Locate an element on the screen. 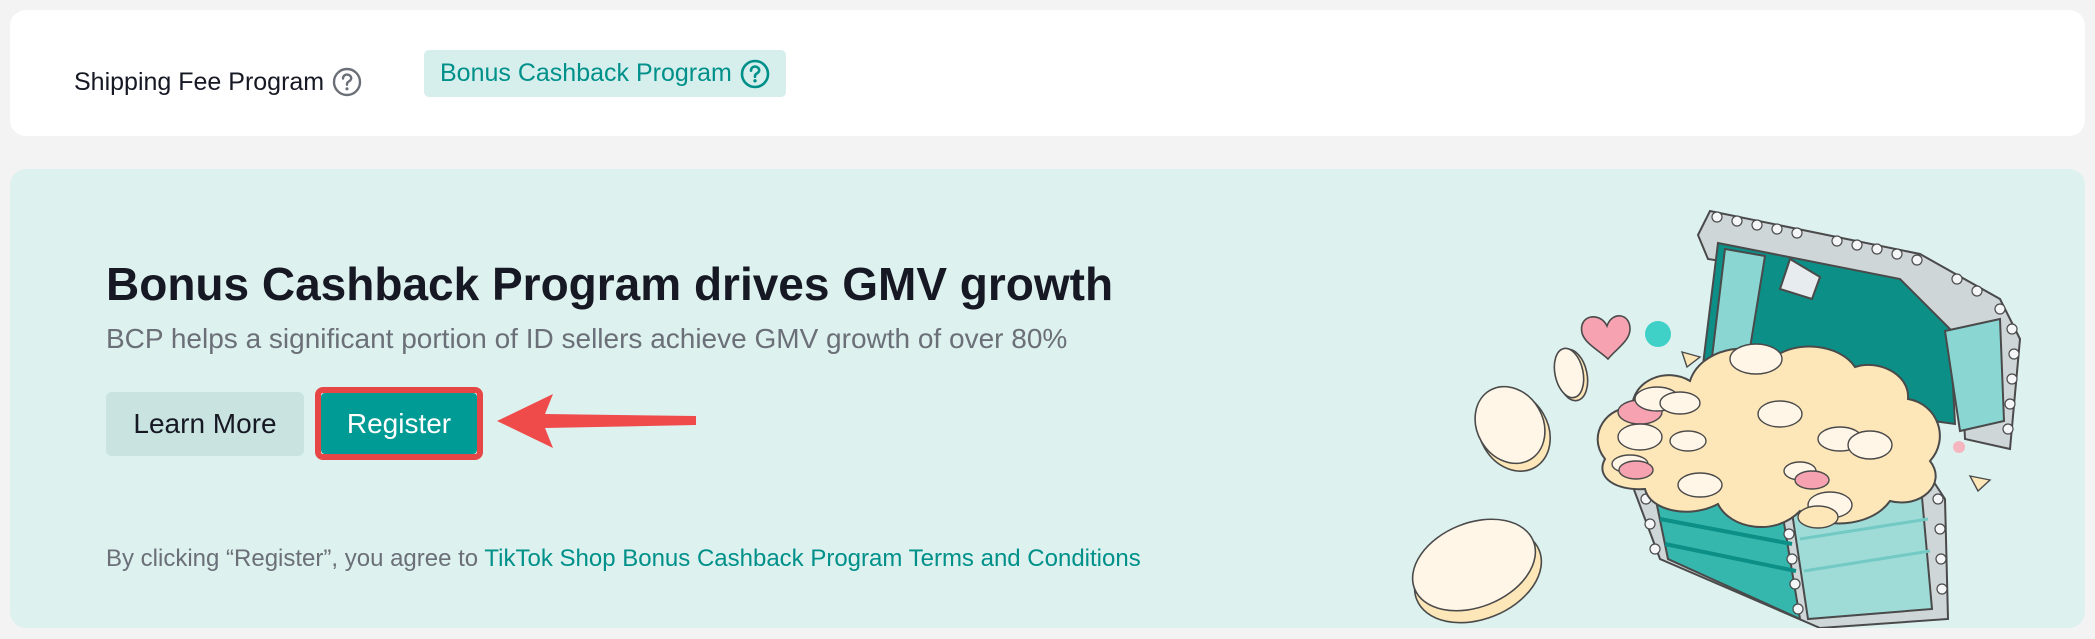 The width and height of the screenshot is (2095, 639). tab-bonus-cashback-program: Bonus Cashback Program is located at coordinates (605, 73).